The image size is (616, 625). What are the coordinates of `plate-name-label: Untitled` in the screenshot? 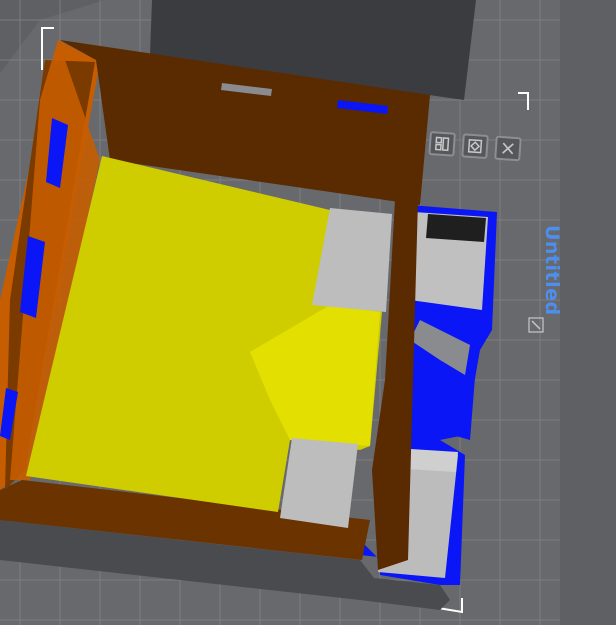 It's located at (552, 270).